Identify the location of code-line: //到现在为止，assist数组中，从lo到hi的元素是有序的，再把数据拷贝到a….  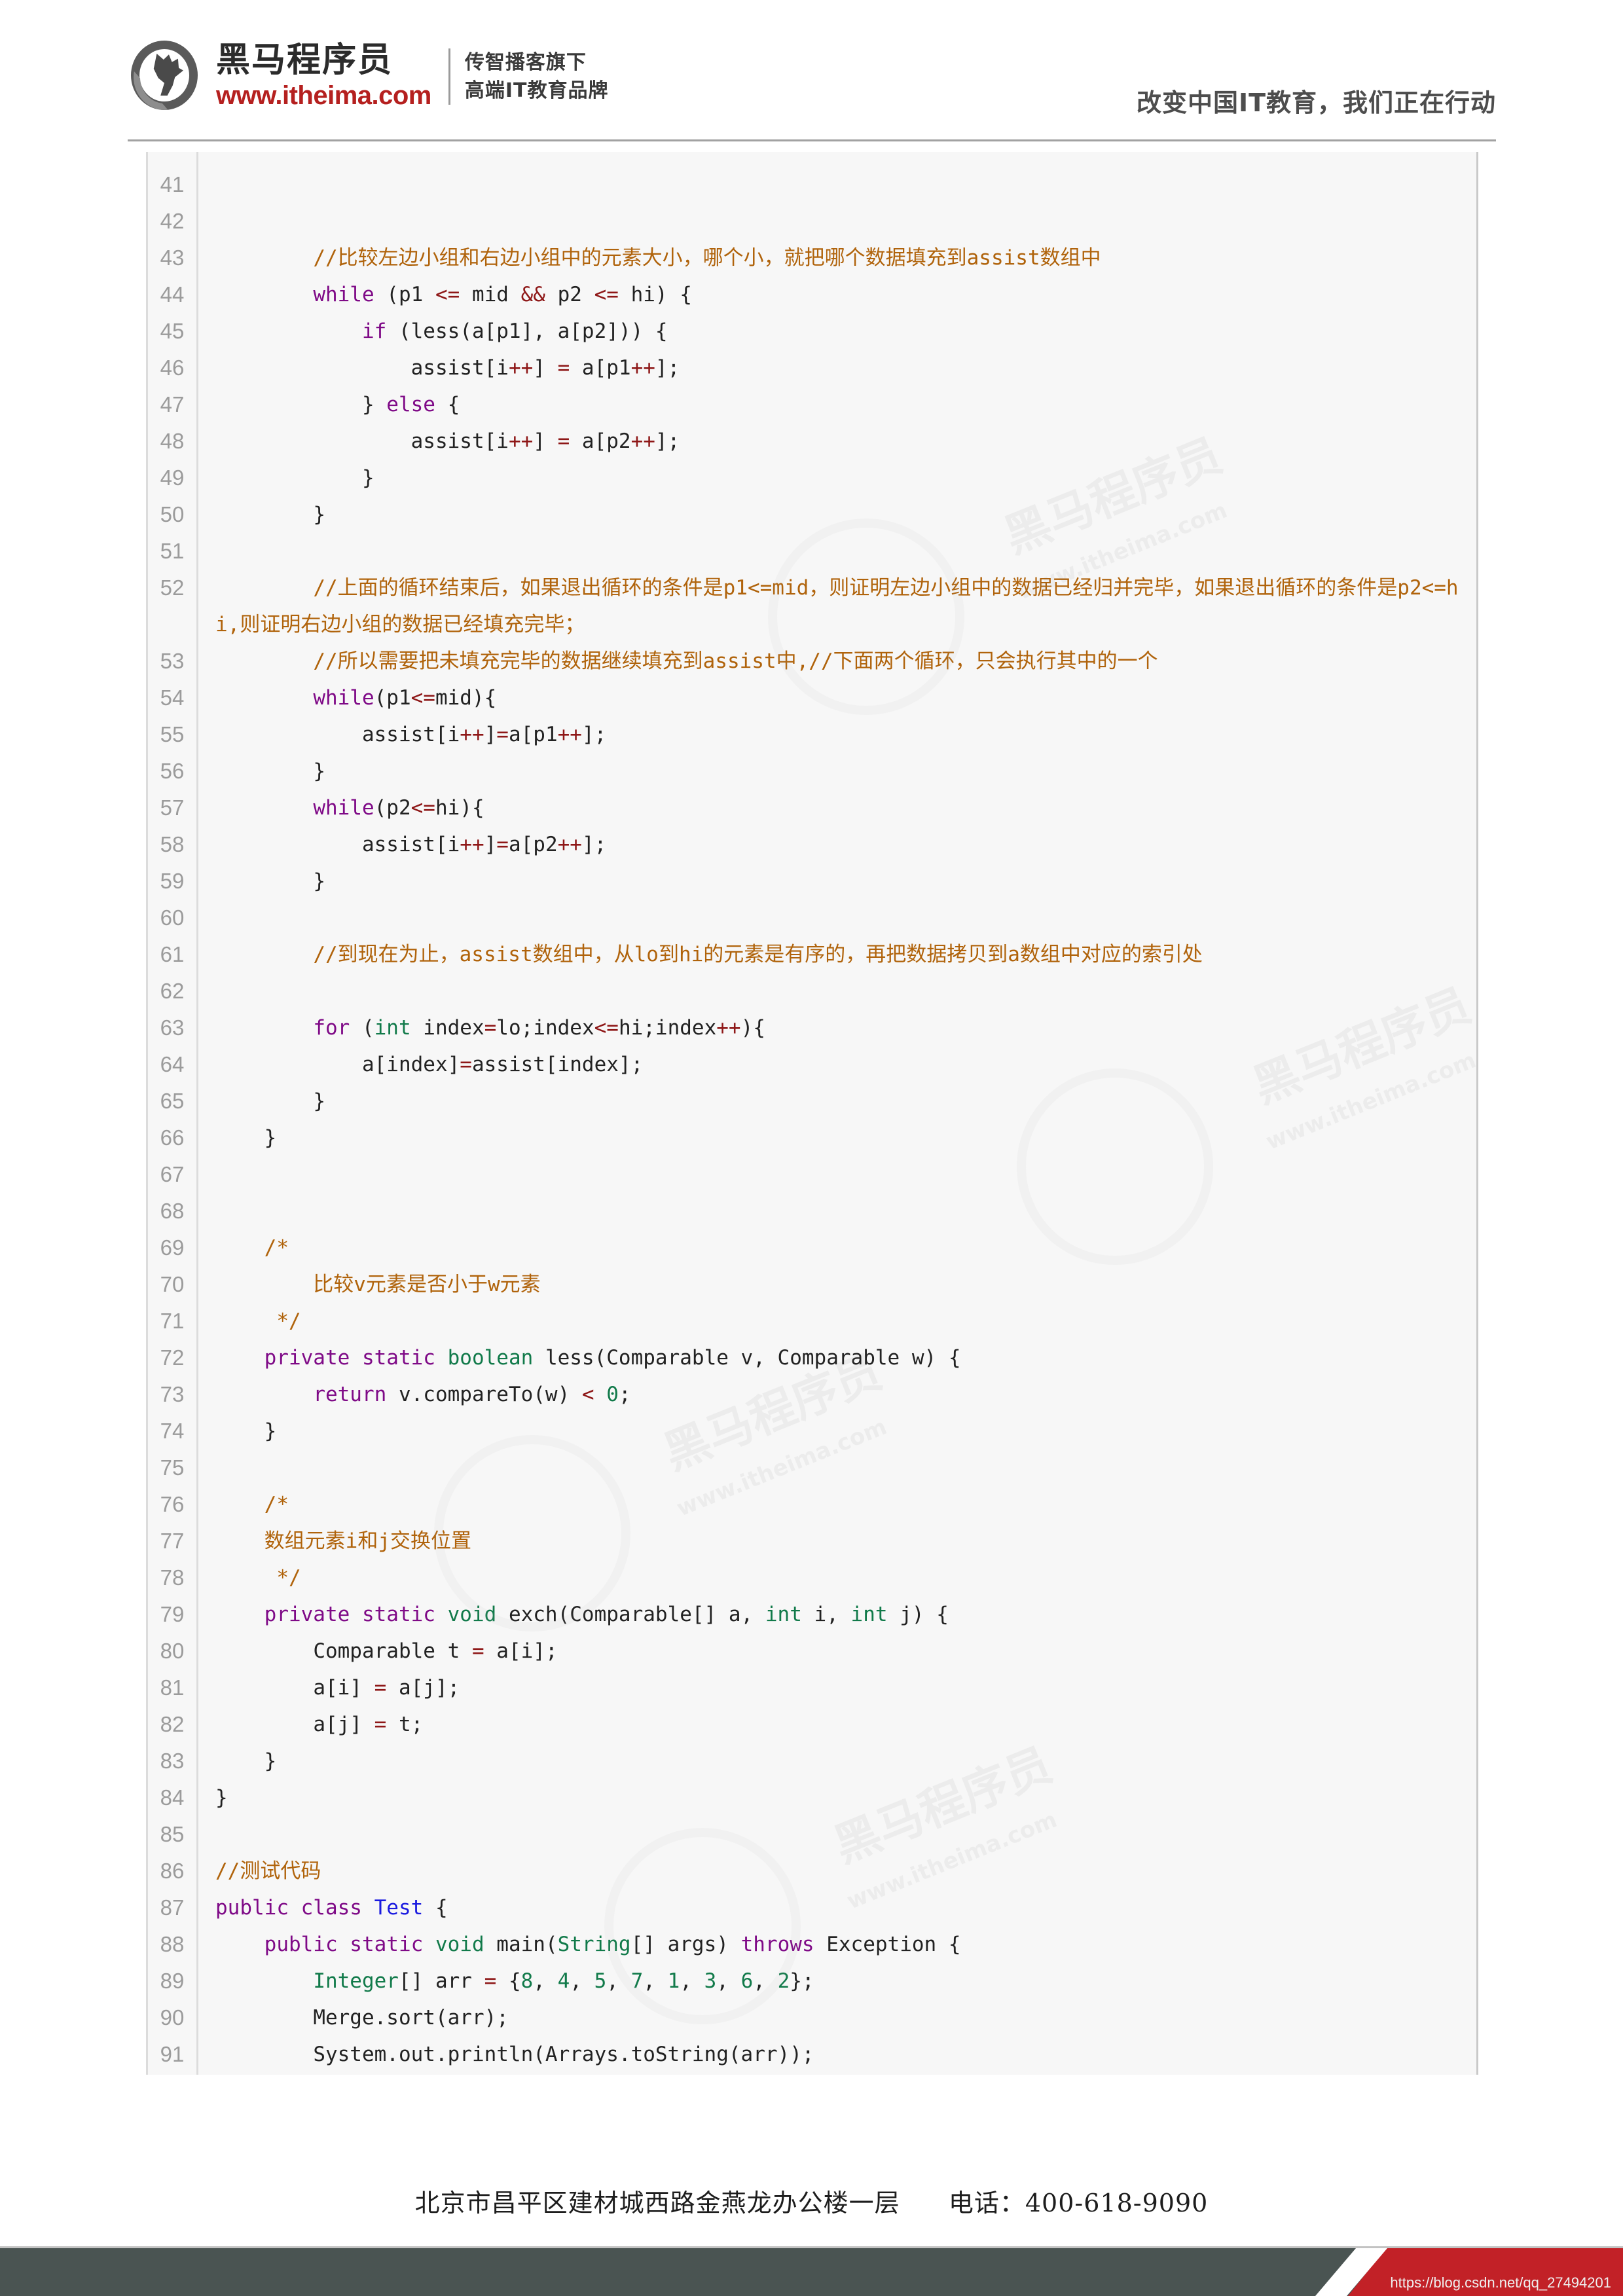
(845, 954).